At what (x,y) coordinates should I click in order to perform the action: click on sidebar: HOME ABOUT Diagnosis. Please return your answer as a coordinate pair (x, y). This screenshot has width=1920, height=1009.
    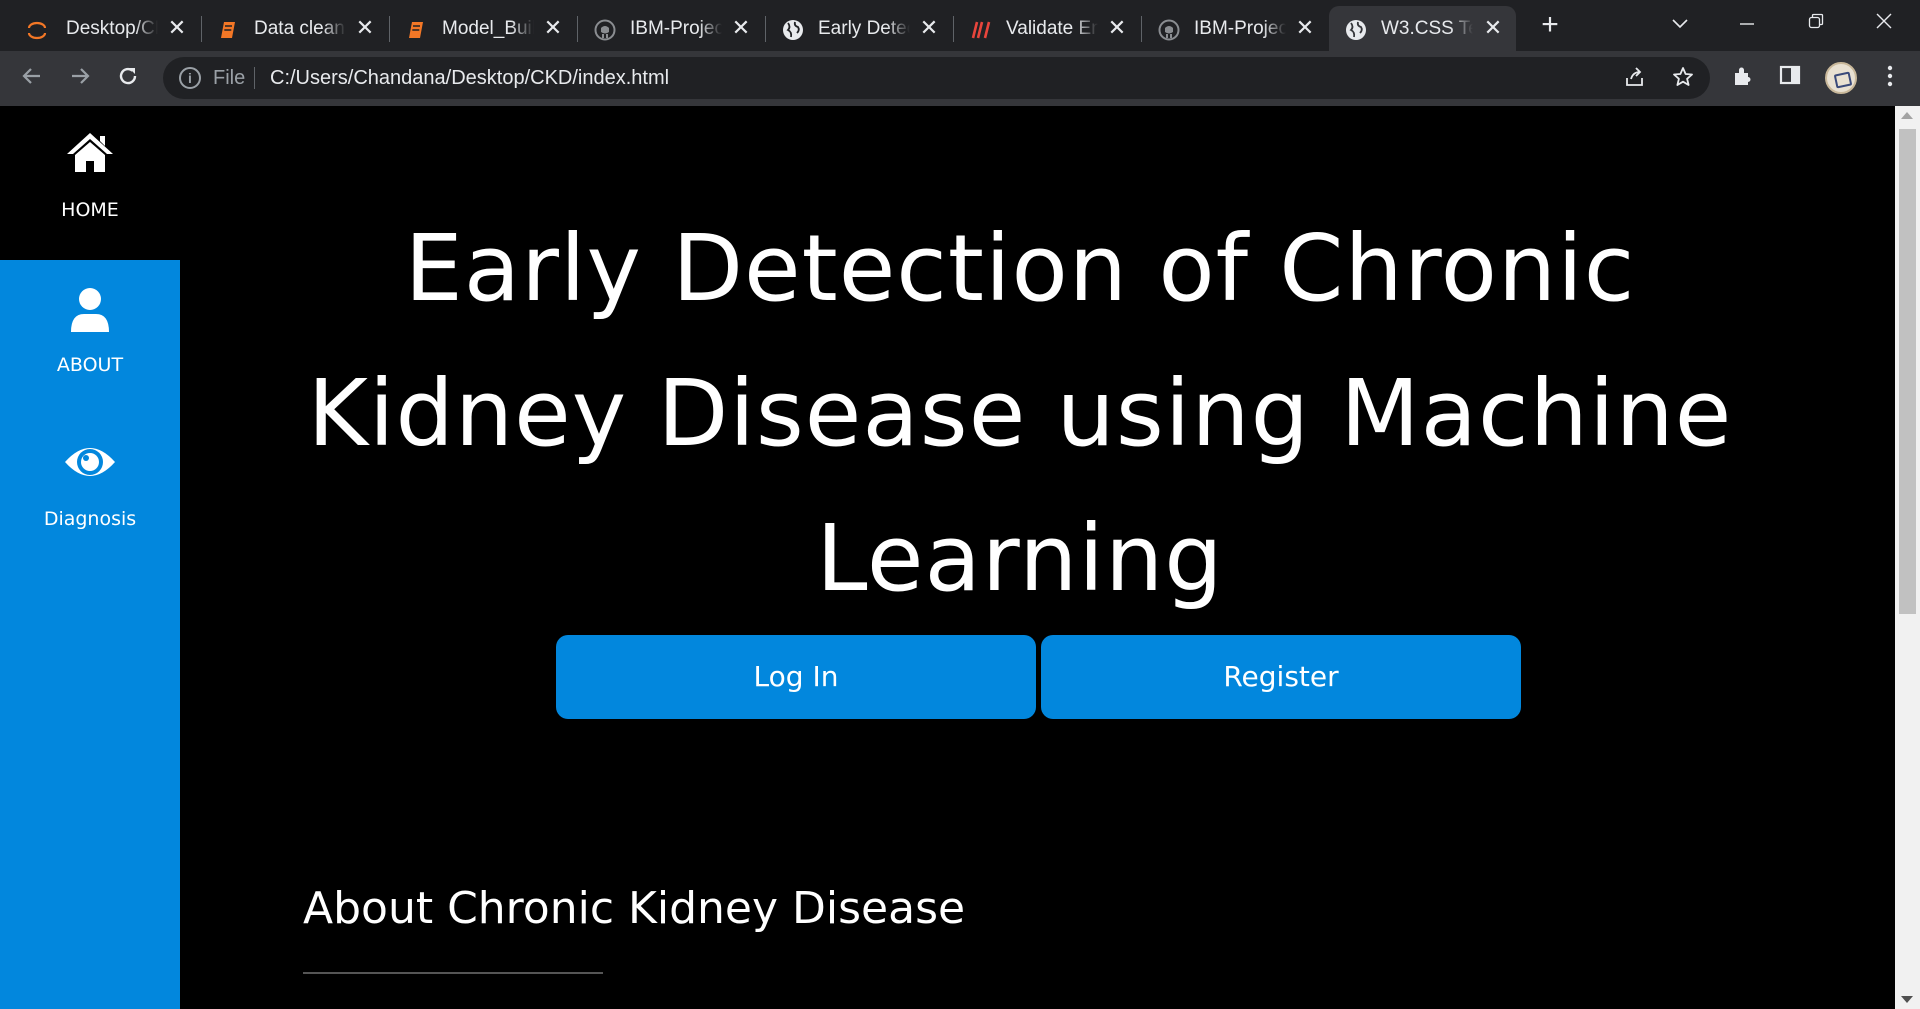
    Looking at the image, I should click on (90, 557).